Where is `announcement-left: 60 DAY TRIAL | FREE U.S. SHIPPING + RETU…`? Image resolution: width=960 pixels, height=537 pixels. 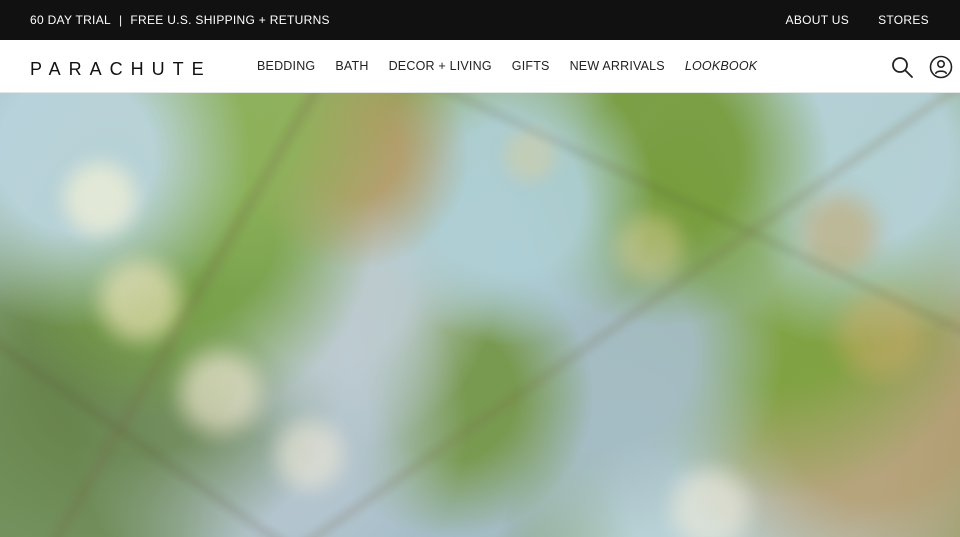
announcement-left: 60 DAY TRIAL | FREE U.S. SHIPPING + RETU… is located at coordinates (180, 20).